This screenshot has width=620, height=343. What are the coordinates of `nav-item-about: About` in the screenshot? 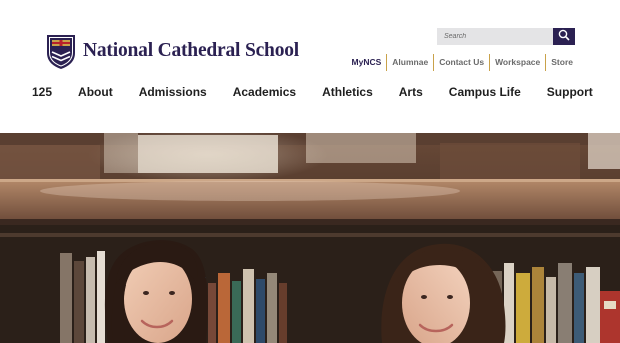 It's located at (95, 92).